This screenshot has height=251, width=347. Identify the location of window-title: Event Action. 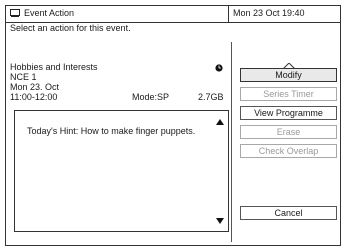
(49, 13).